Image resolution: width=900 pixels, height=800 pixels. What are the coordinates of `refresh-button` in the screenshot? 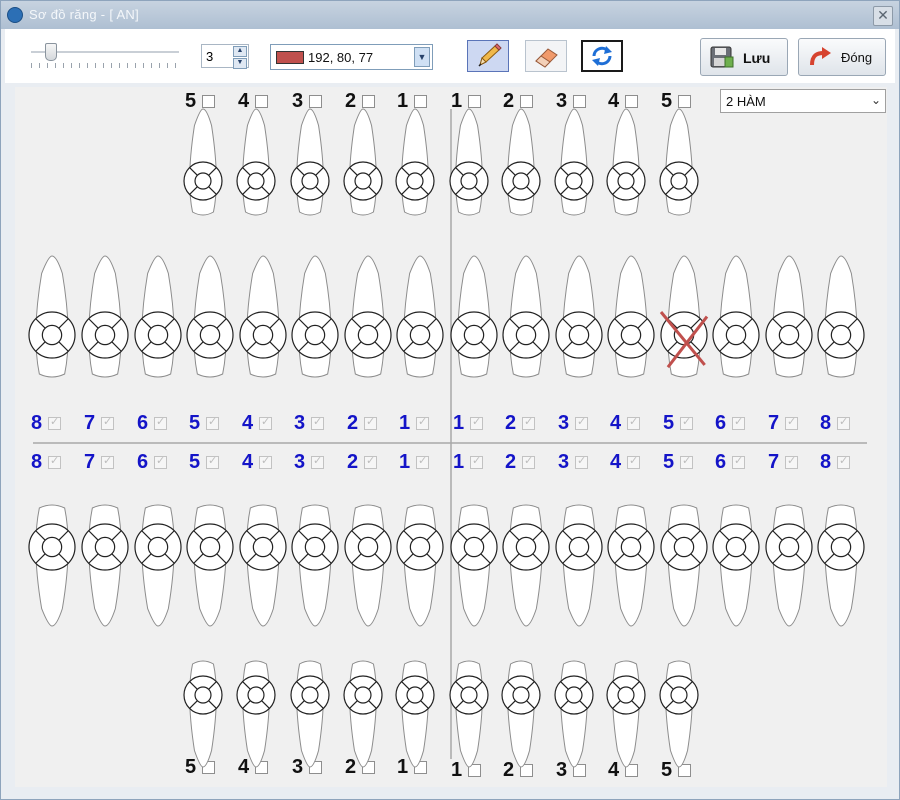 It's located at (602, 56).